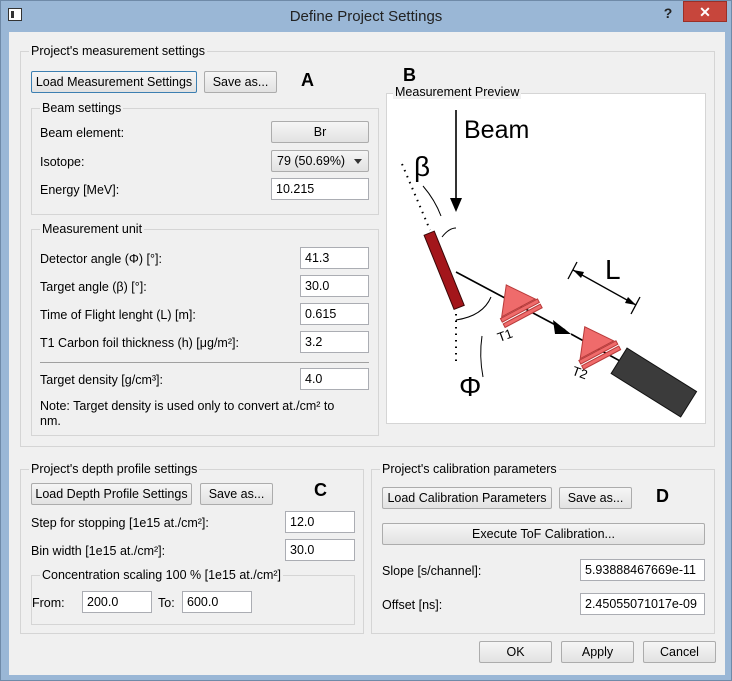 The height and width of the screenshot is (681, 732). I want to click on title-bar: Define Project Settings ? ✕, so click(366, 16).